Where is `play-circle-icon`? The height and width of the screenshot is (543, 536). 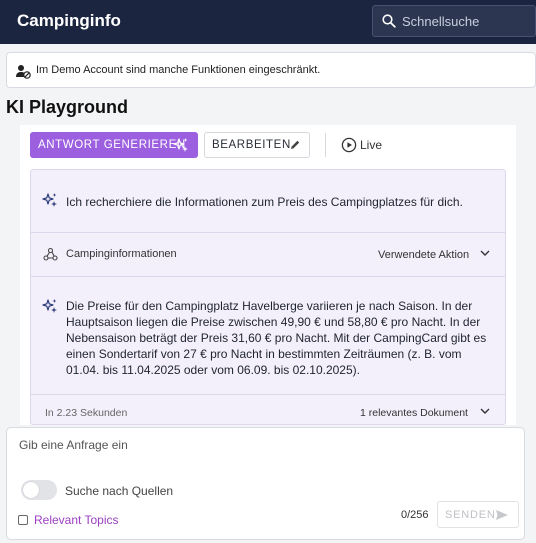 play-circle-icon is located at coordinates (349, 145).